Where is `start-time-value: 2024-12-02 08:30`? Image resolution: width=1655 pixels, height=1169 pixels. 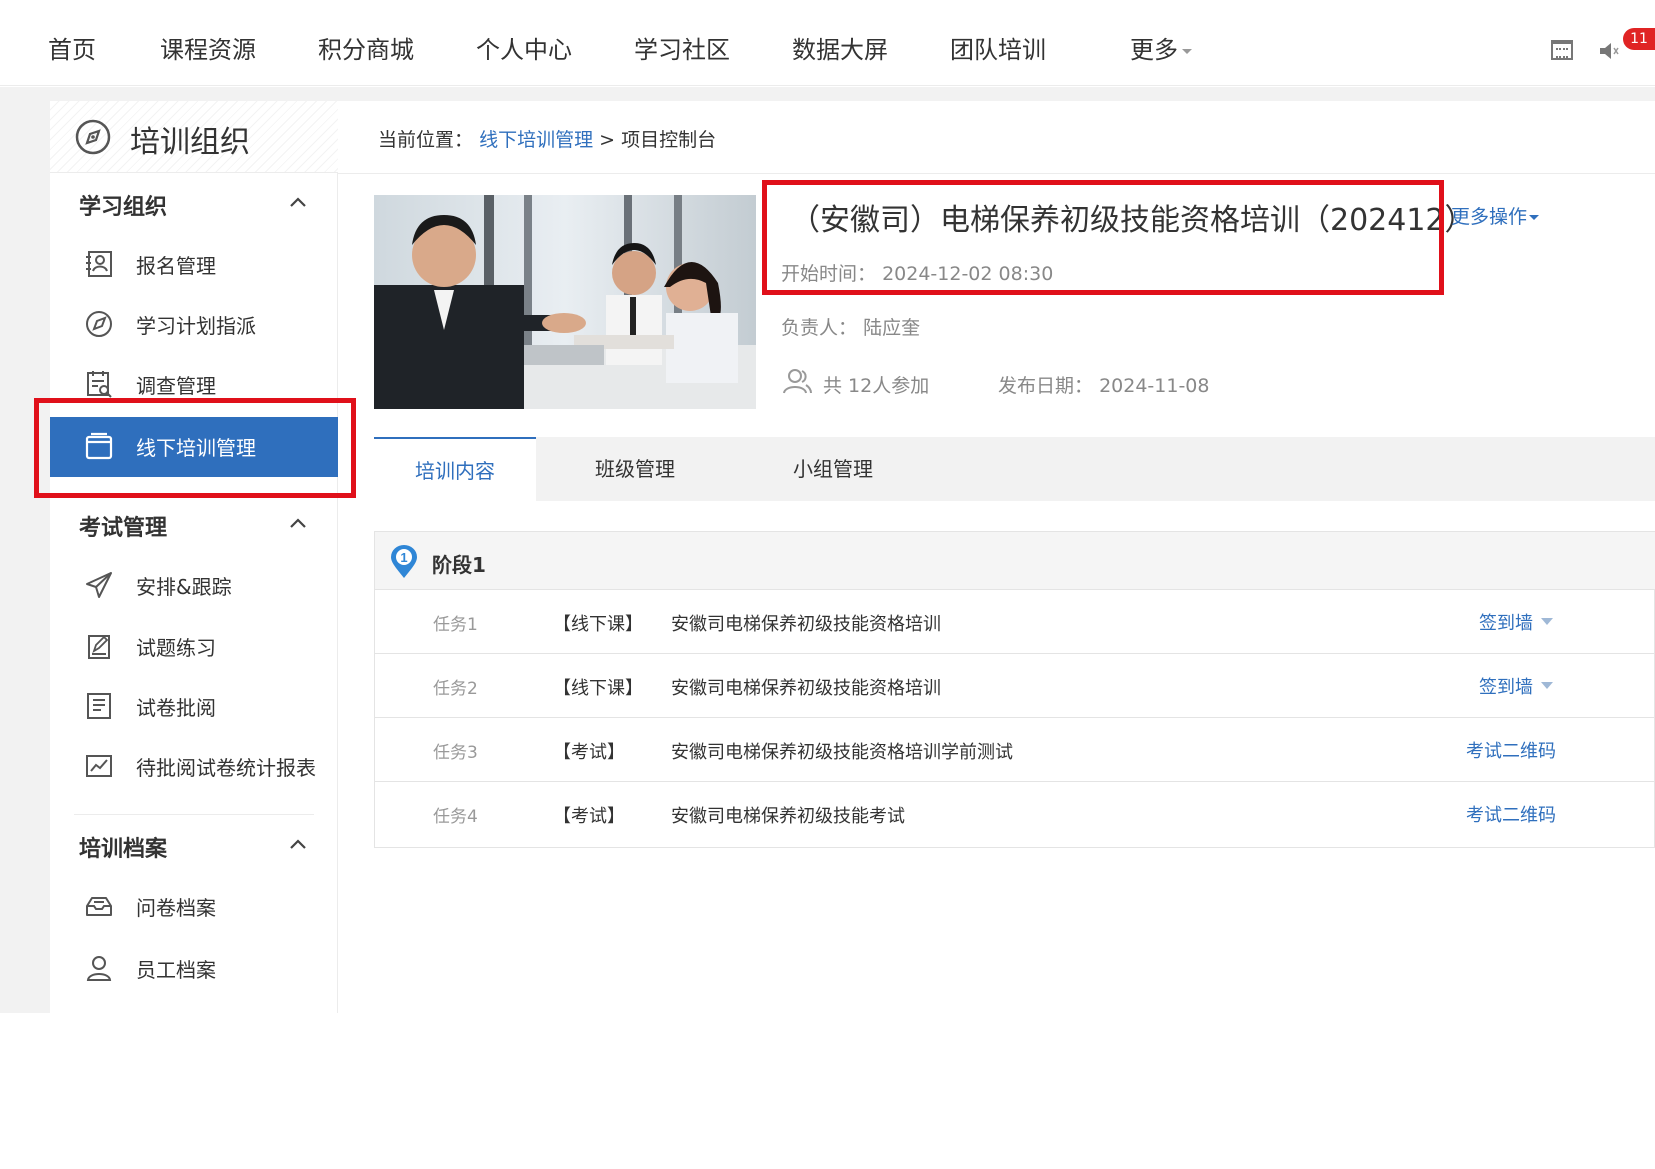
start-time-value: 2024-12-02 08:30 is located at coordinates (968, 274).